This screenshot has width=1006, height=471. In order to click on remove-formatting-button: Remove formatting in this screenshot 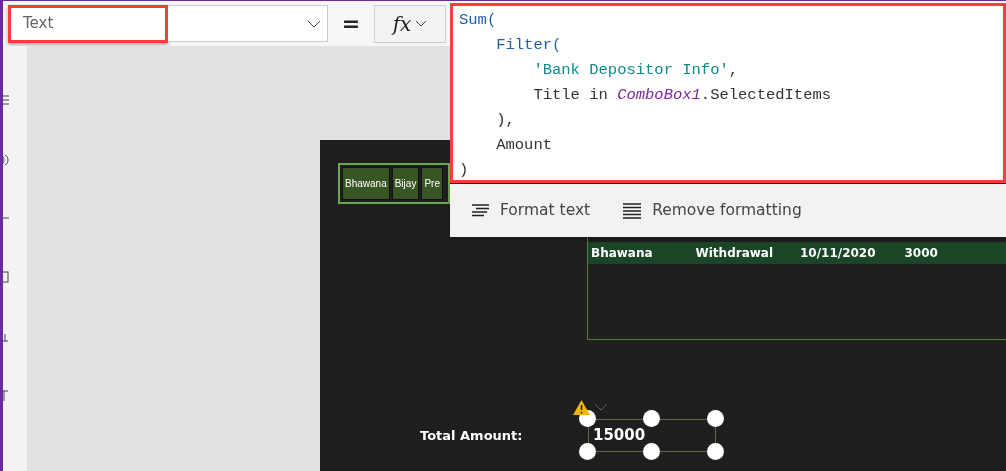, I will do `click(712, 210)`.